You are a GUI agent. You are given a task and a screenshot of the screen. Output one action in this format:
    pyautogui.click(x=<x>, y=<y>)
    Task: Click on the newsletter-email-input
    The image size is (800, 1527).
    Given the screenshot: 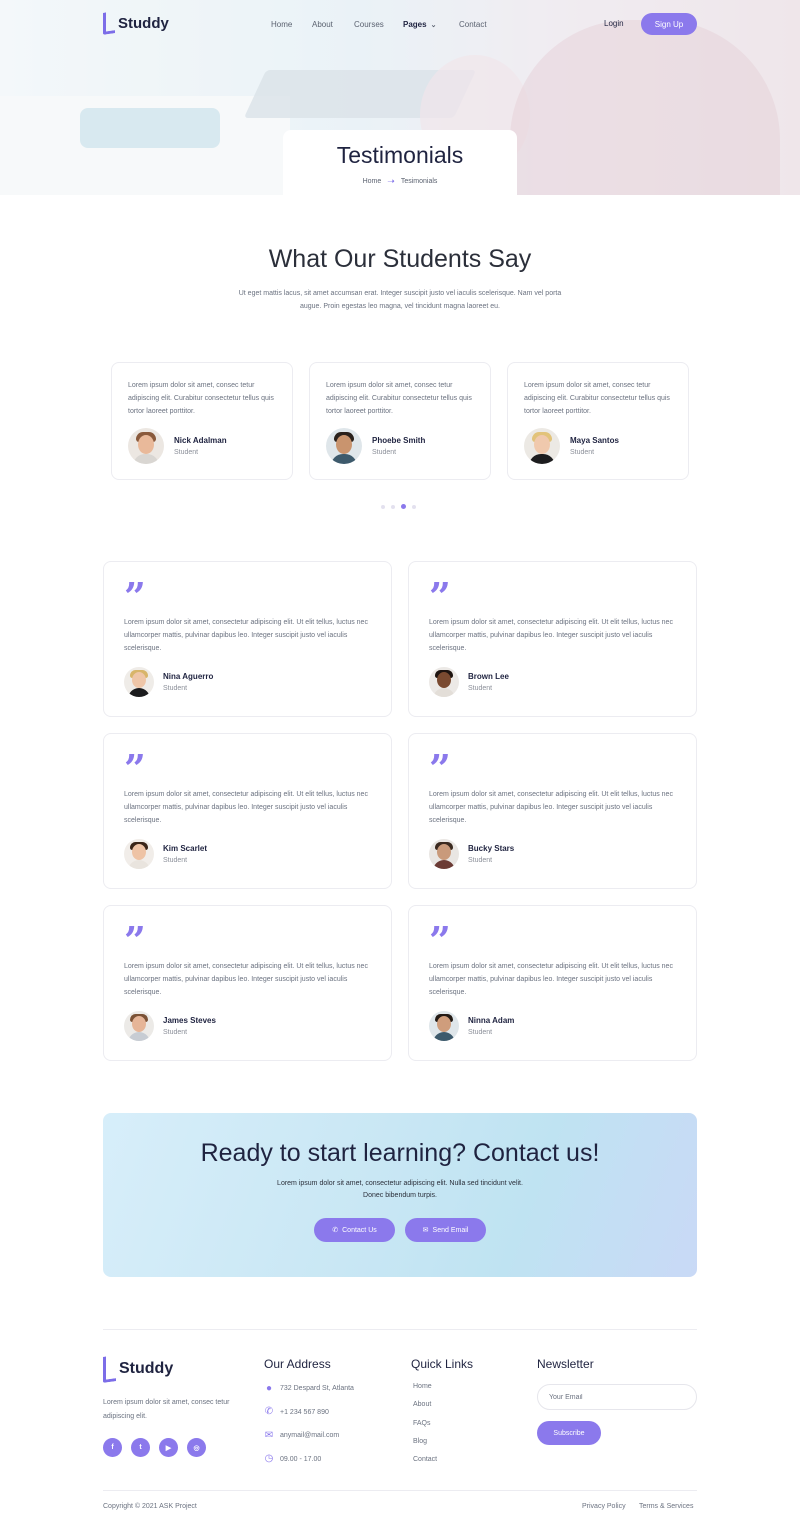 What is the action you would take?
    pyautogui.click(x=617, y=1397)
    